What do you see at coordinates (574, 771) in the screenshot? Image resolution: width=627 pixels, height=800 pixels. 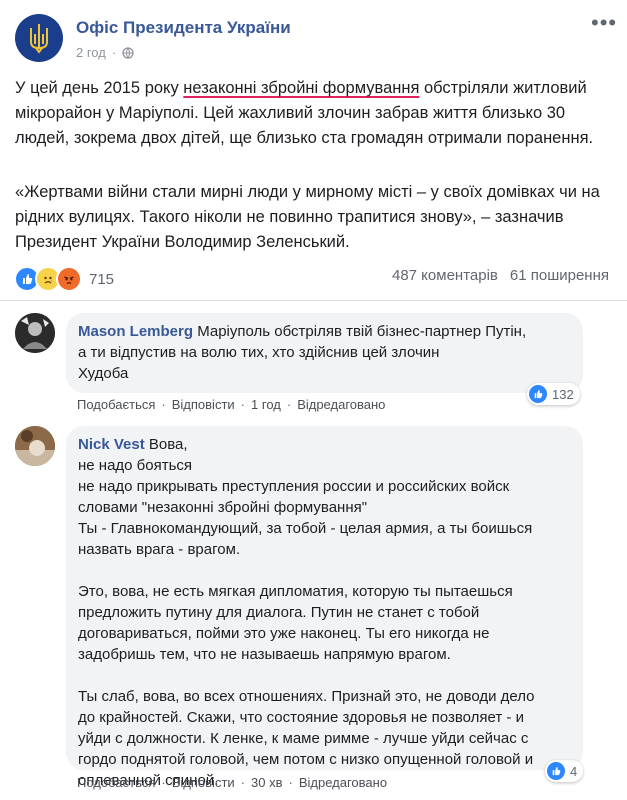 I see `likes-count: 4` at bounding box center [574, 771].